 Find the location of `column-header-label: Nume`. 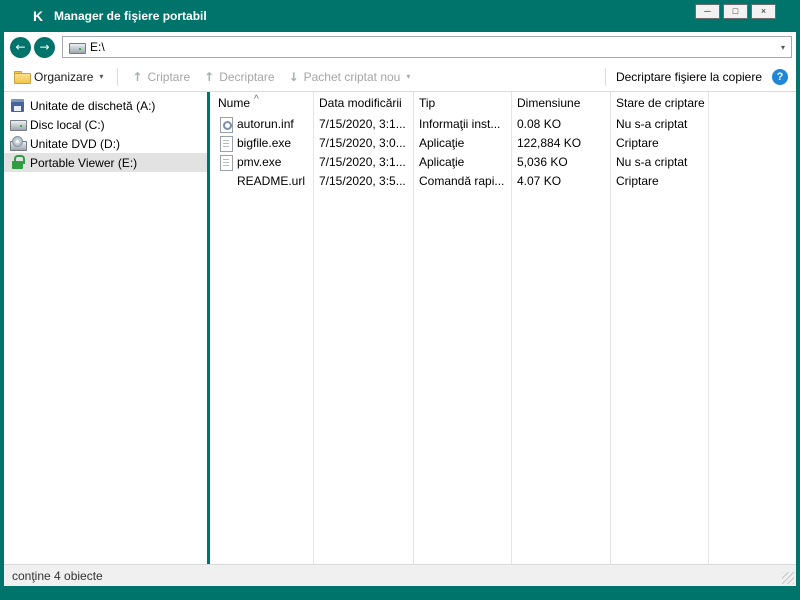

column-header-label: Nume is located at coordinates (234, 103).